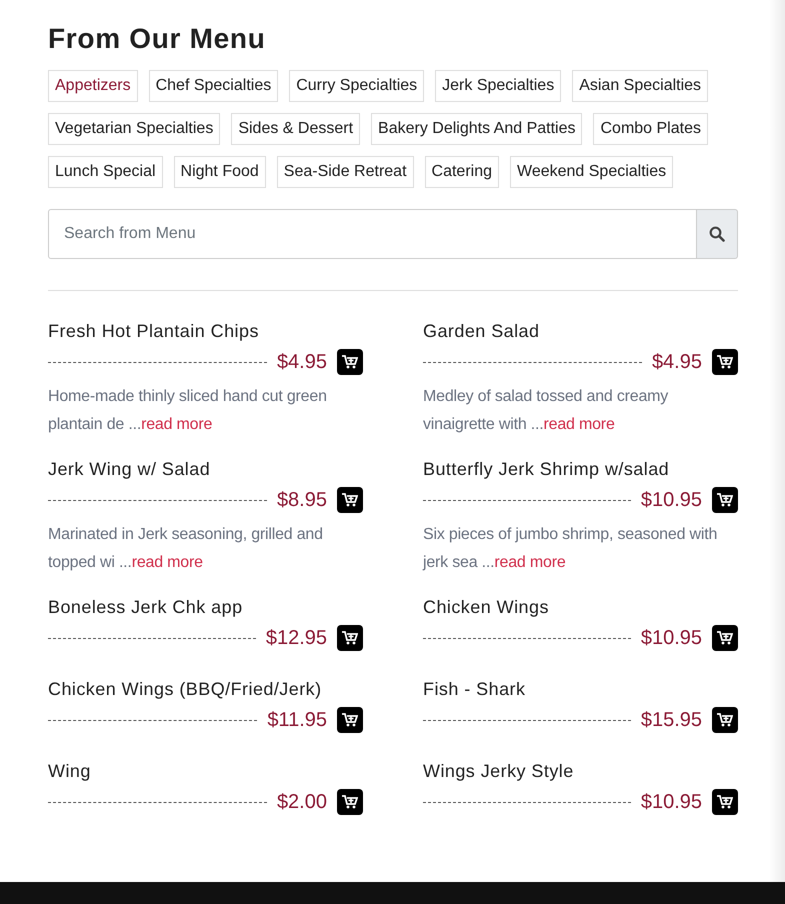 The image size is (785, 904). What do you see at coordinates (296, 638) in the screenshot?
I see `item-price: $12.95` at bounding box center [296, 638].